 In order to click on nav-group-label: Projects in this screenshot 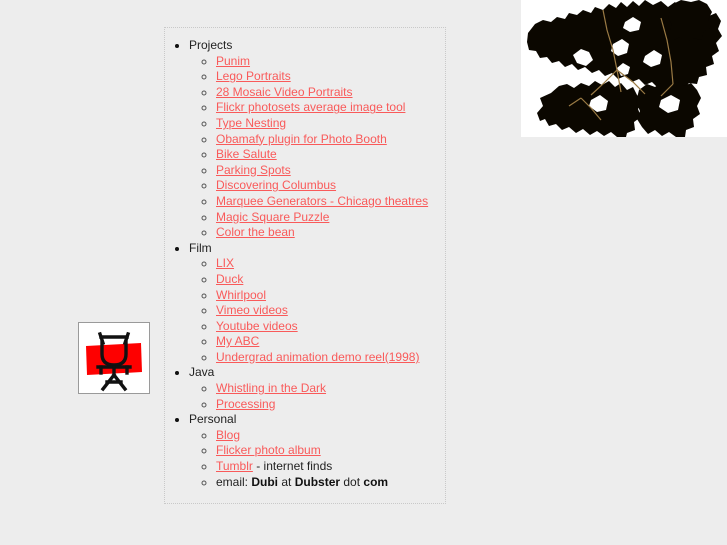, I will do `click(211, 45)`.